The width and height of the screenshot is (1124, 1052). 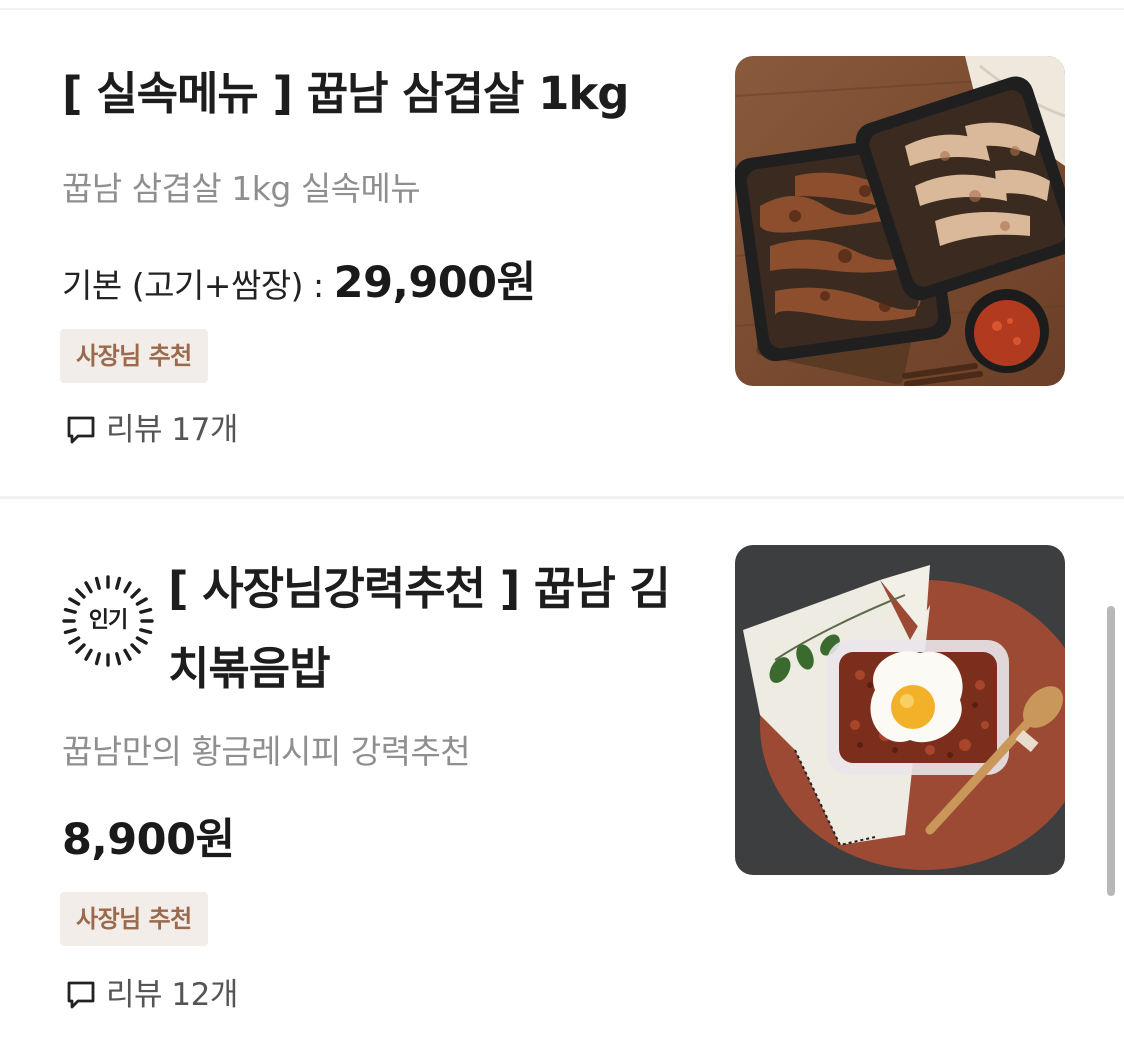 I want to click on pork-belly-image, so click(x=900, y=221).